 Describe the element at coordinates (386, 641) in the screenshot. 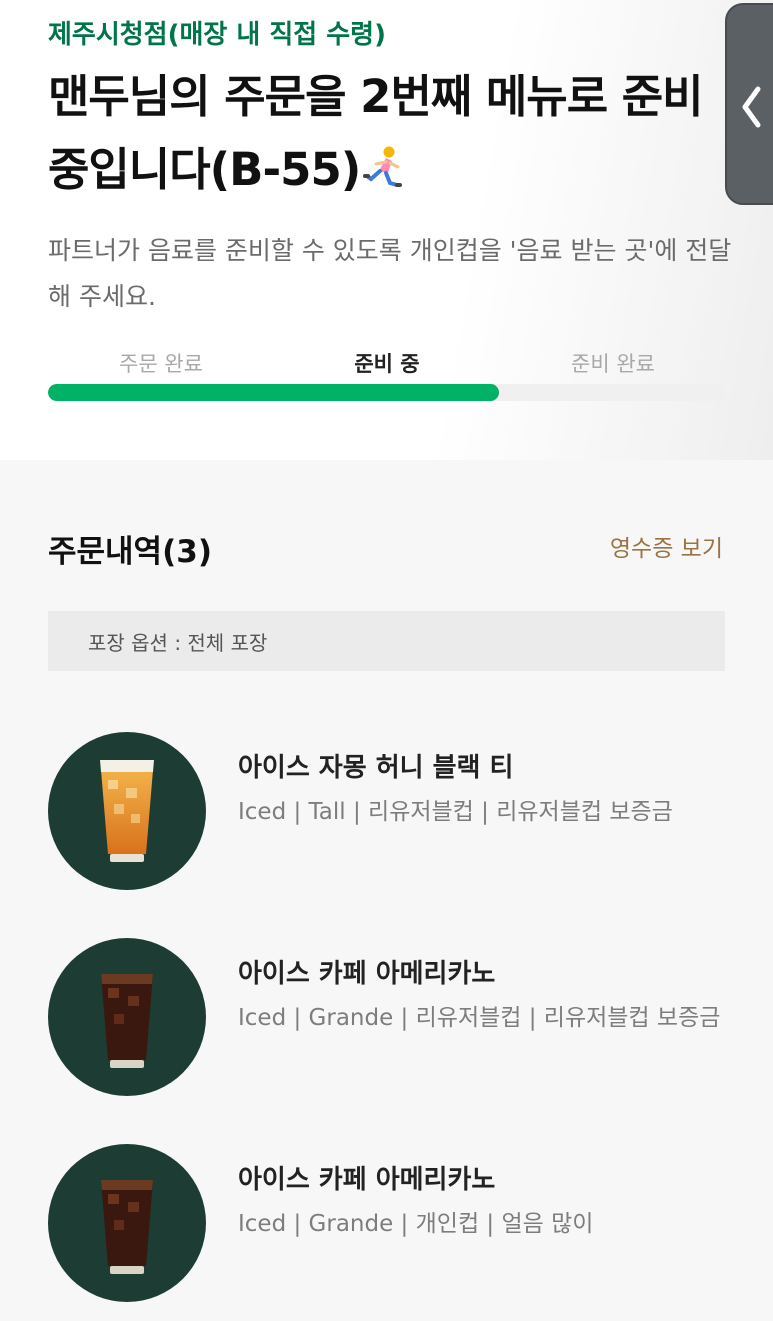

I see `packaging-option-box: 포장 옵션 : 전체 포장` at that location.